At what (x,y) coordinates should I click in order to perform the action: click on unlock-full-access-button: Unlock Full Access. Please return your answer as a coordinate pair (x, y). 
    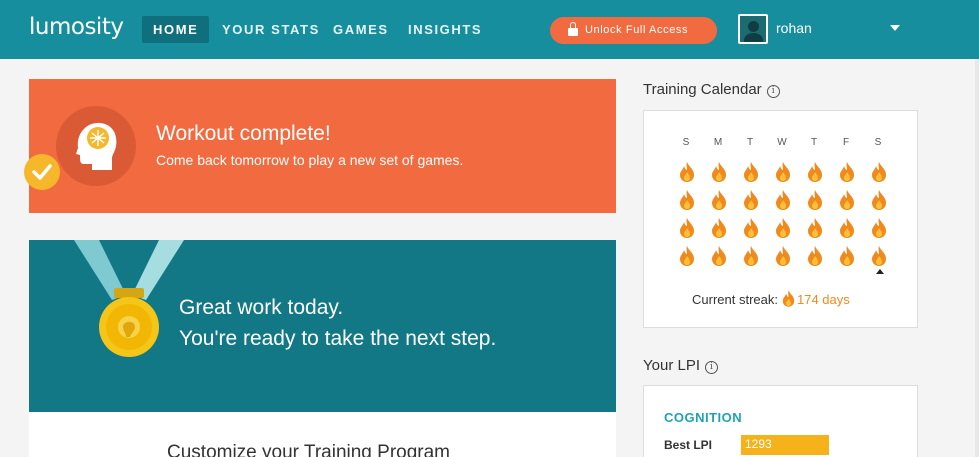
    Looking at the image, I should click on (633, 30).